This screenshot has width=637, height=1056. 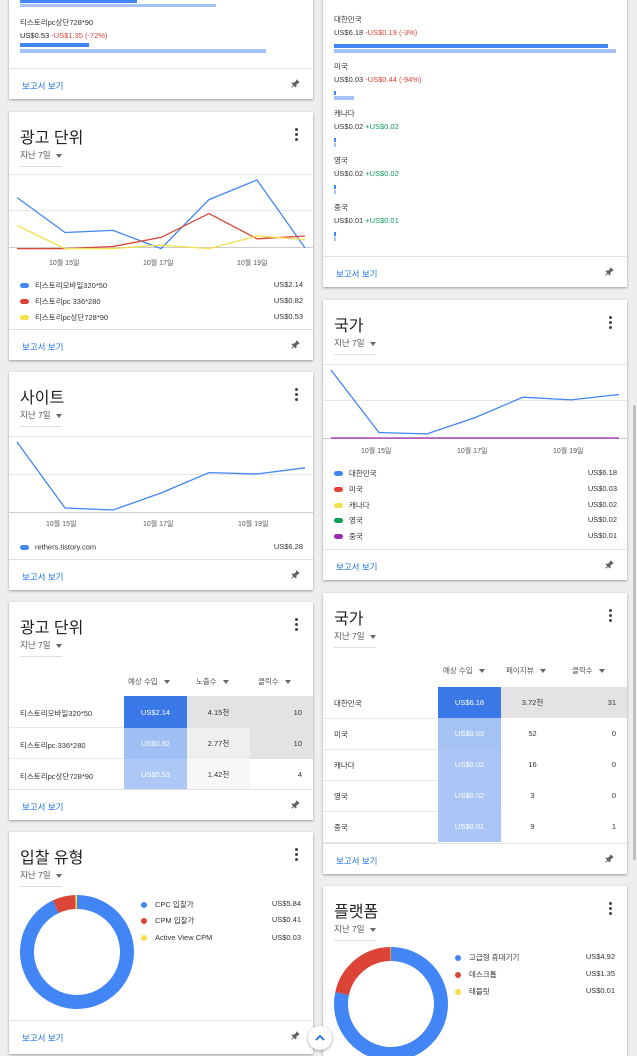 I want to click on scrollbar, so click(x=634, y=632).